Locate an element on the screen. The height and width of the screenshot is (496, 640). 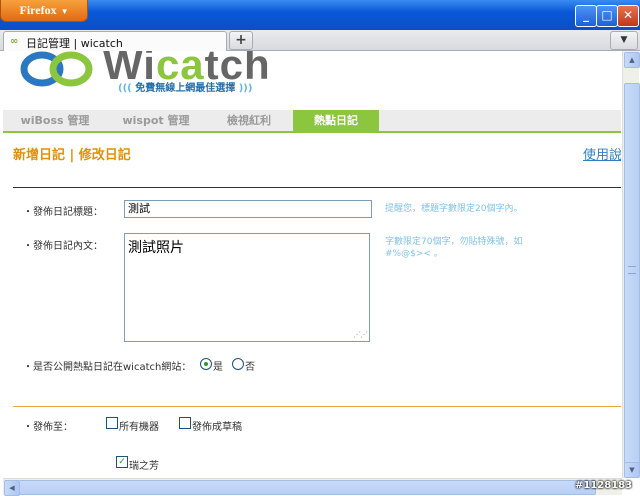
horizontal-scrollbar: ◀ is located at coordinates (312, 487).